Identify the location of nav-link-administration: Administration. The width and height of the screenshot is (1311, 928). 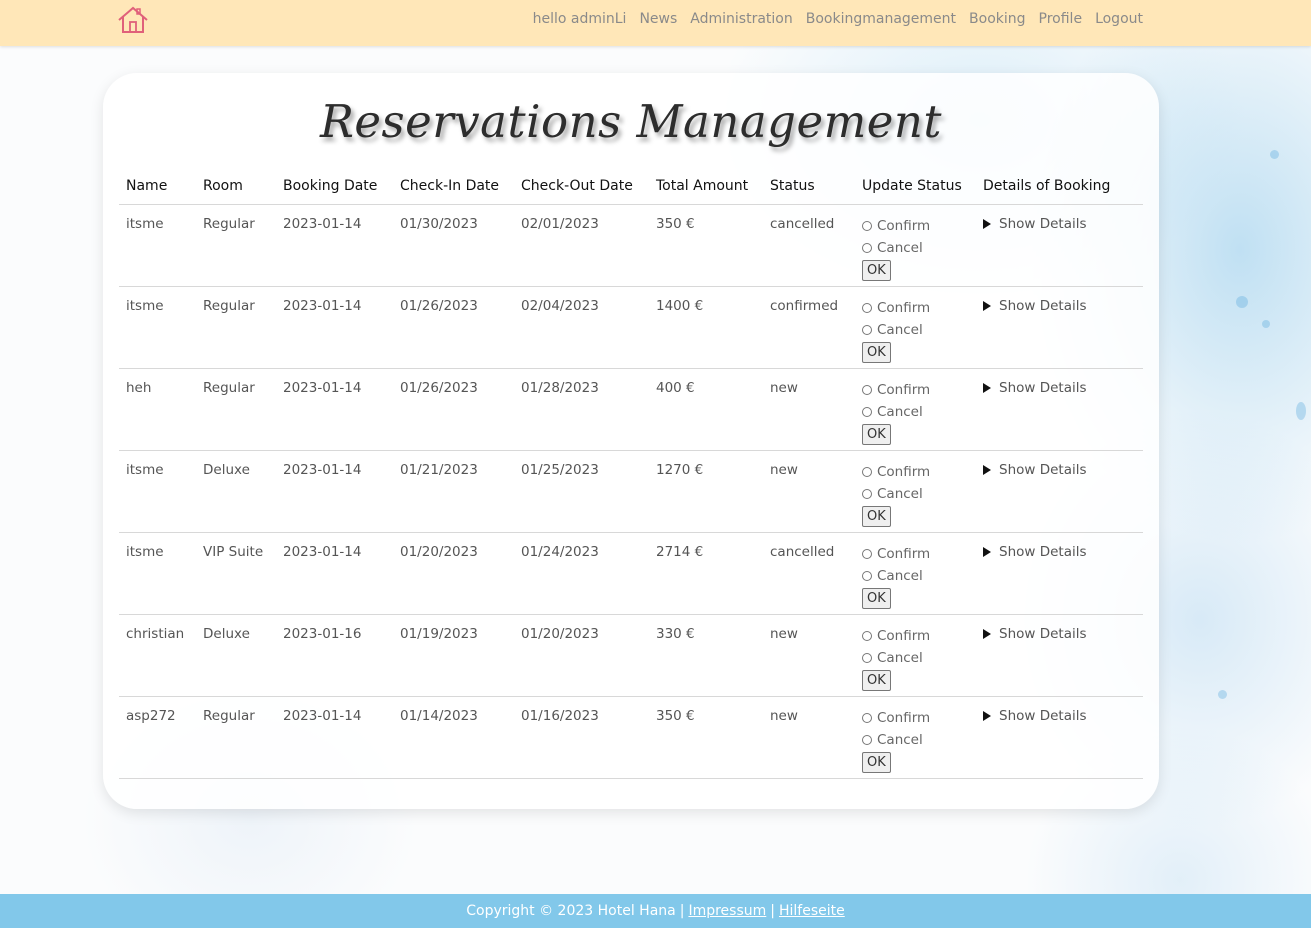
(741, 19).